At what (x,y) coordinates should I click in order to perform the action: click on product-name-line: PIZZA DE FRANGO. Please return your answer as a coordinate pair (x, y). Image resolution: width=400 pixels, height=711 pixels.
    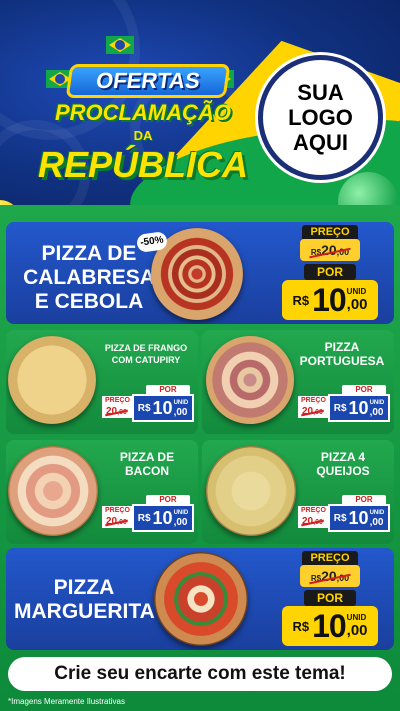
    Looking at the image, I should click on (146, 348).